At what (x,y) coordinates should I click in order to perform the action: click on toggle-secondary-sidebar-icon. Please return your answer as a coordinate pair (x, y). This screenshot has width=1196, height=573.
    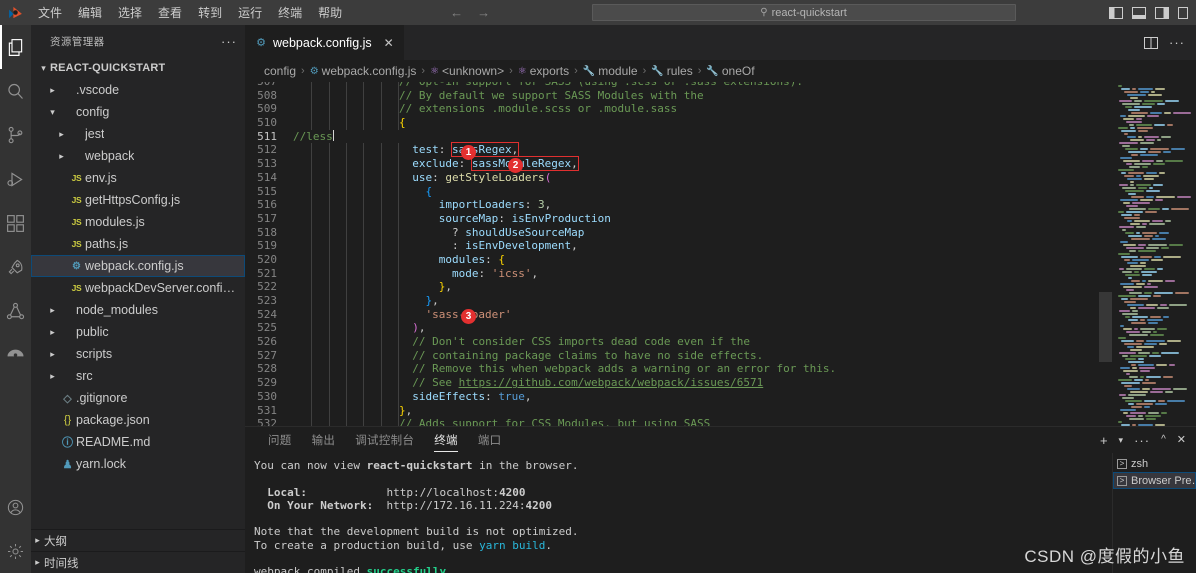
    Looking at the image, I should click on (1162, 12).